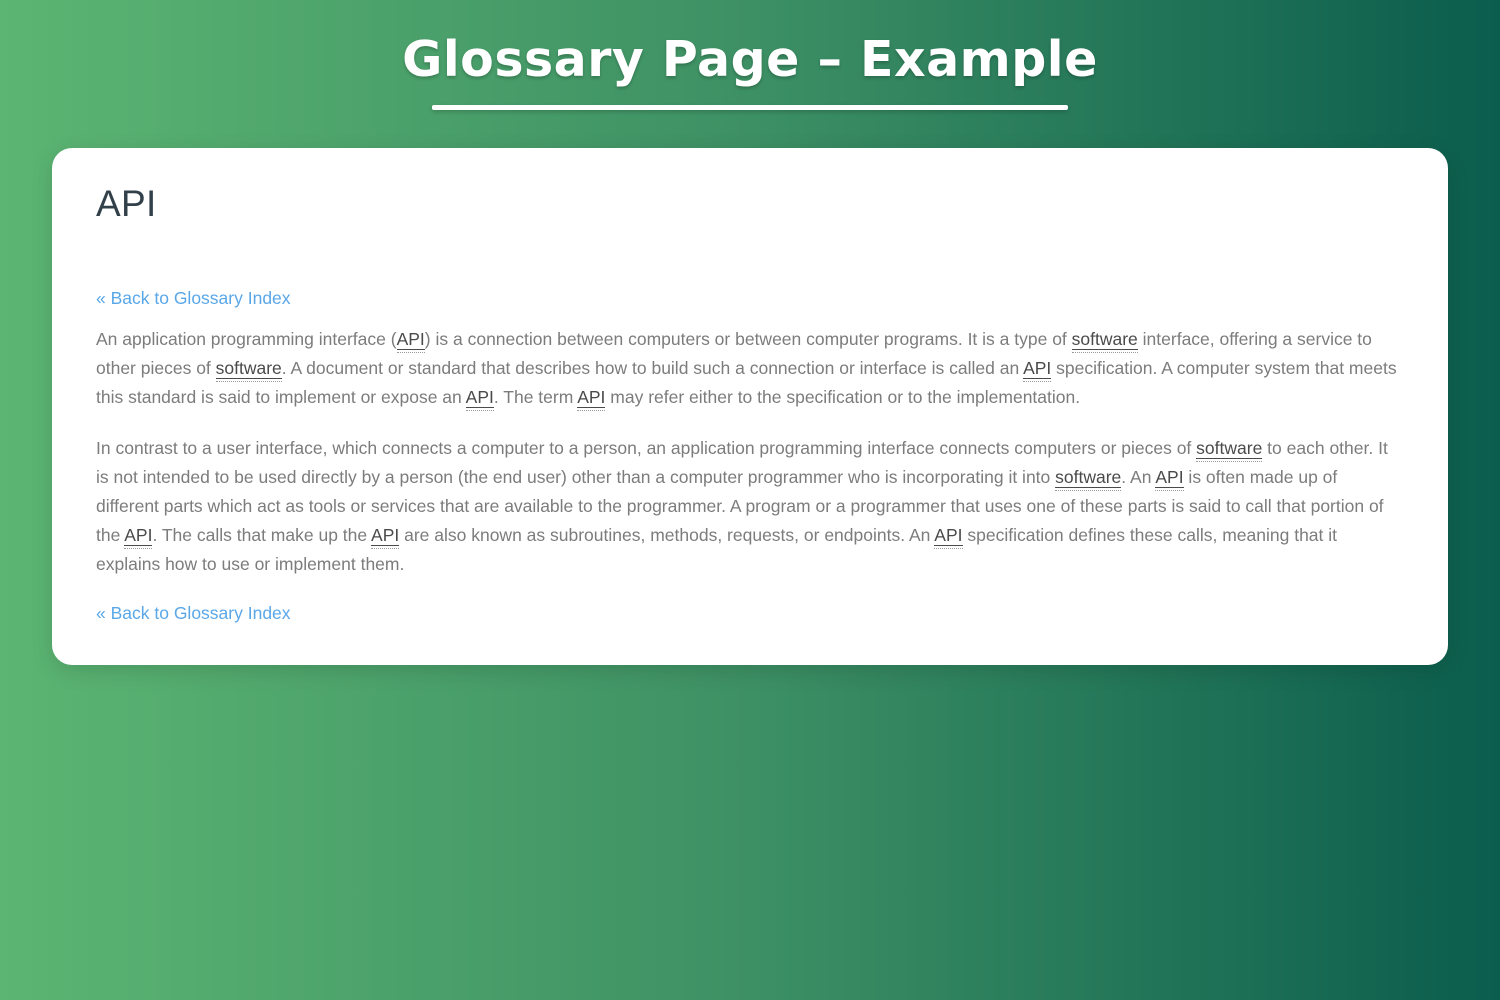  What do you see at coordinates (193, 613) in the screenshot?
I see `back-to-glossary-index-link-bottom: « Back to Glossary Index` at bounding box center [193, 613].